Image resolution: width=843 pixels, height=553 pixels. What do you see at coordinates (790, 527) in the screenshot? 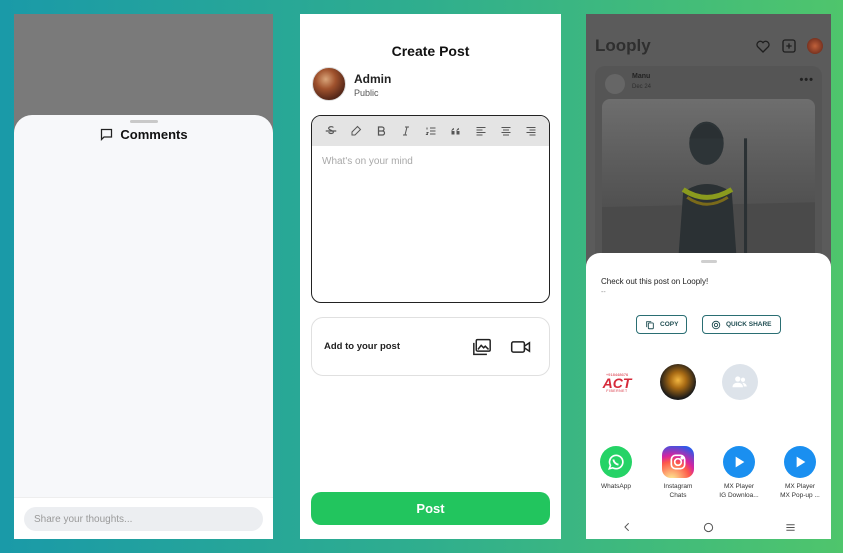
I see `recents-icon` at bounding box center [790, 527].